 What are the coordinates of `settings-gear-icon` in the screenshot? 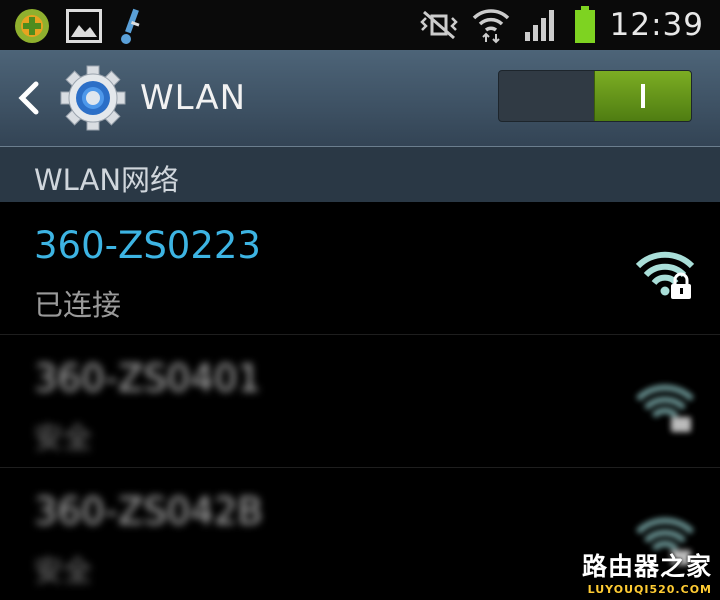 It's located at (93, 98).